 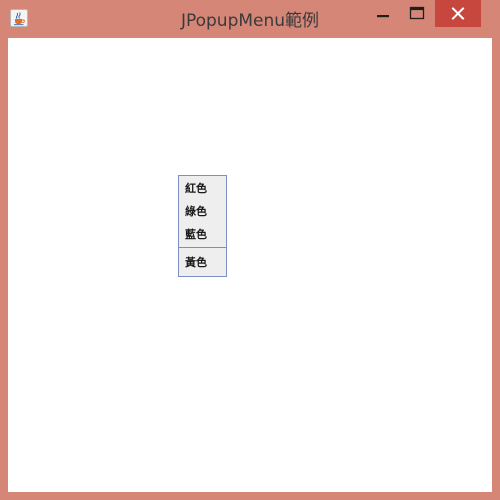 I want to click on close-icon, so click(x=458, y=13).